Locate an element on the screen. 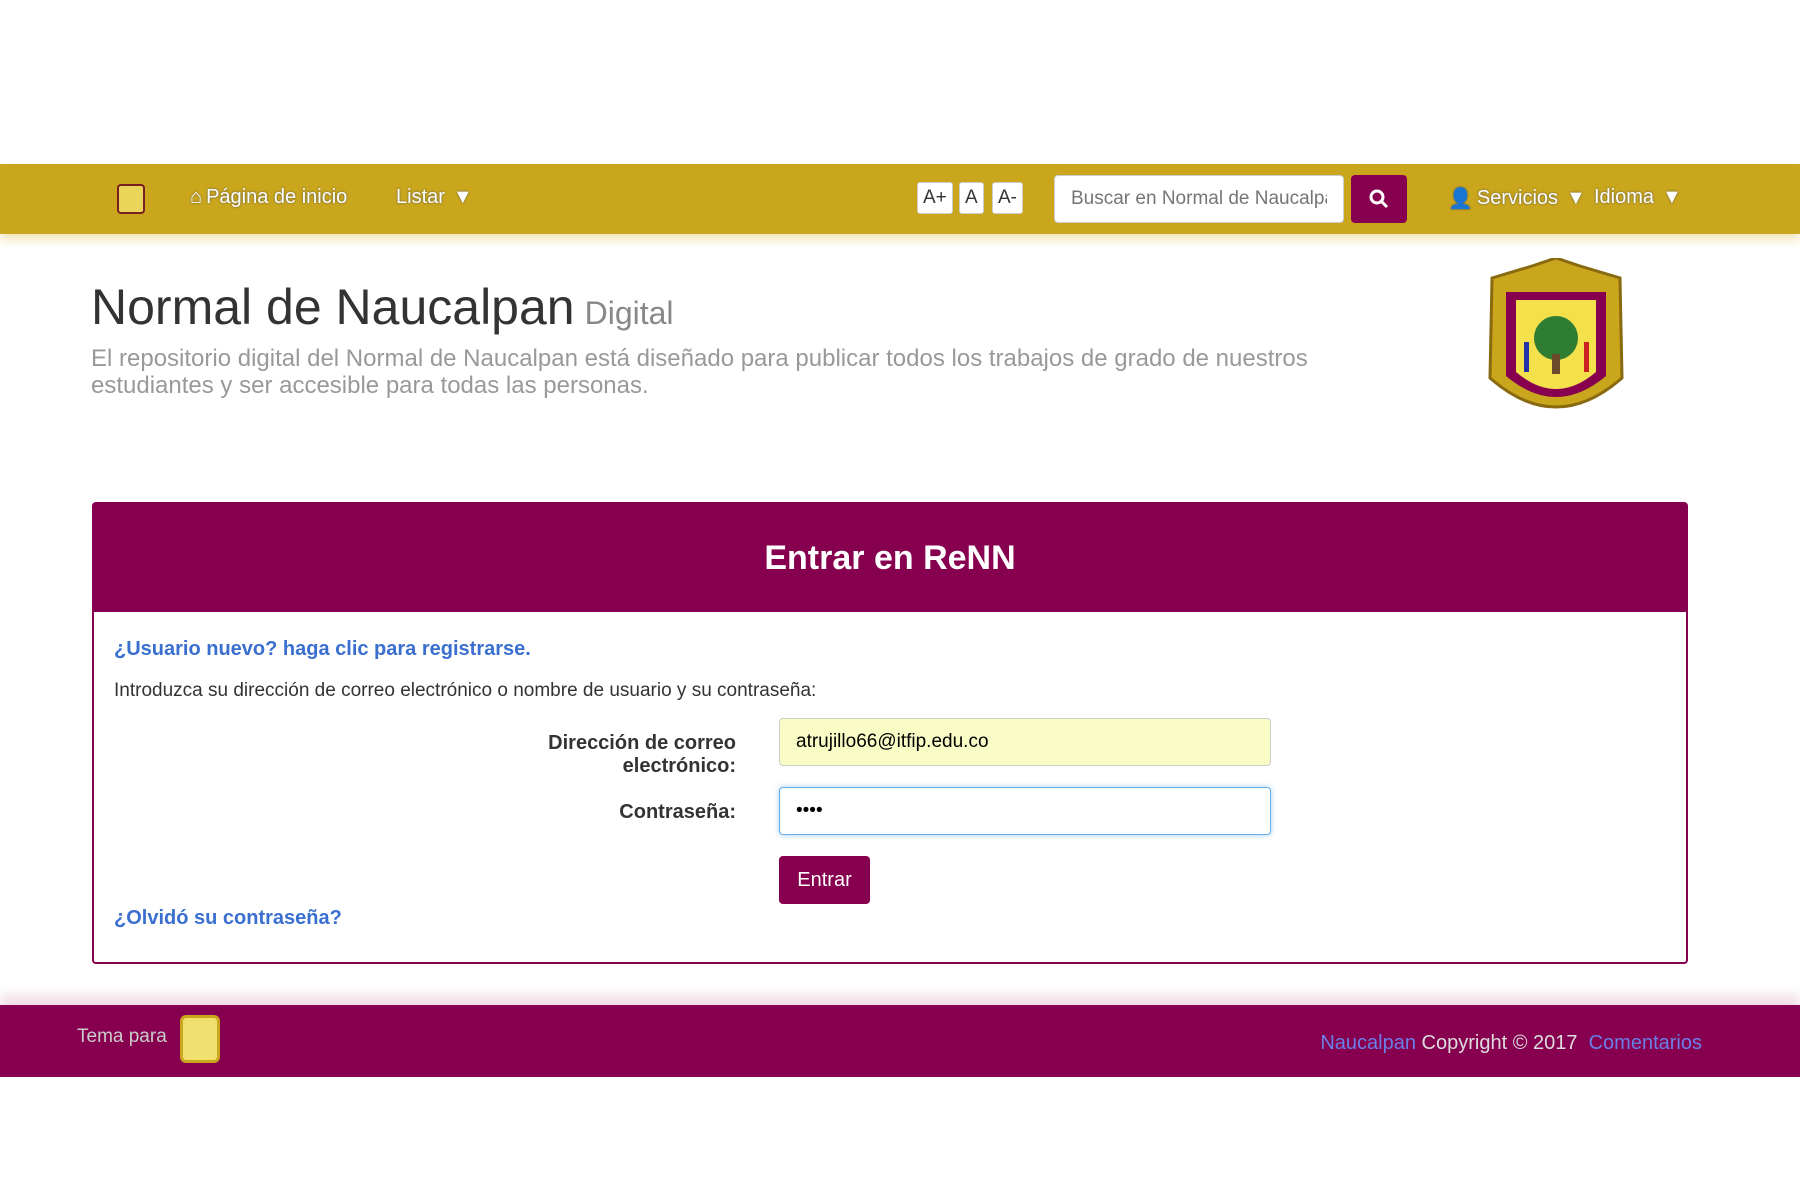  search-icon is located at coordinates (1379, 199).